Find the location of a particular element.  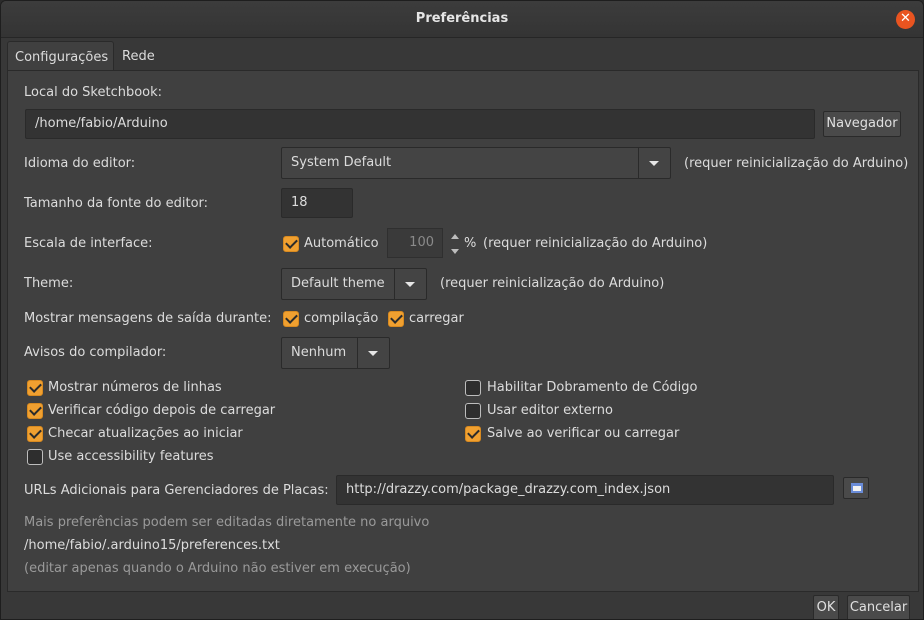

verbose-compile-label: compilação is located at coordinates (341, 318).